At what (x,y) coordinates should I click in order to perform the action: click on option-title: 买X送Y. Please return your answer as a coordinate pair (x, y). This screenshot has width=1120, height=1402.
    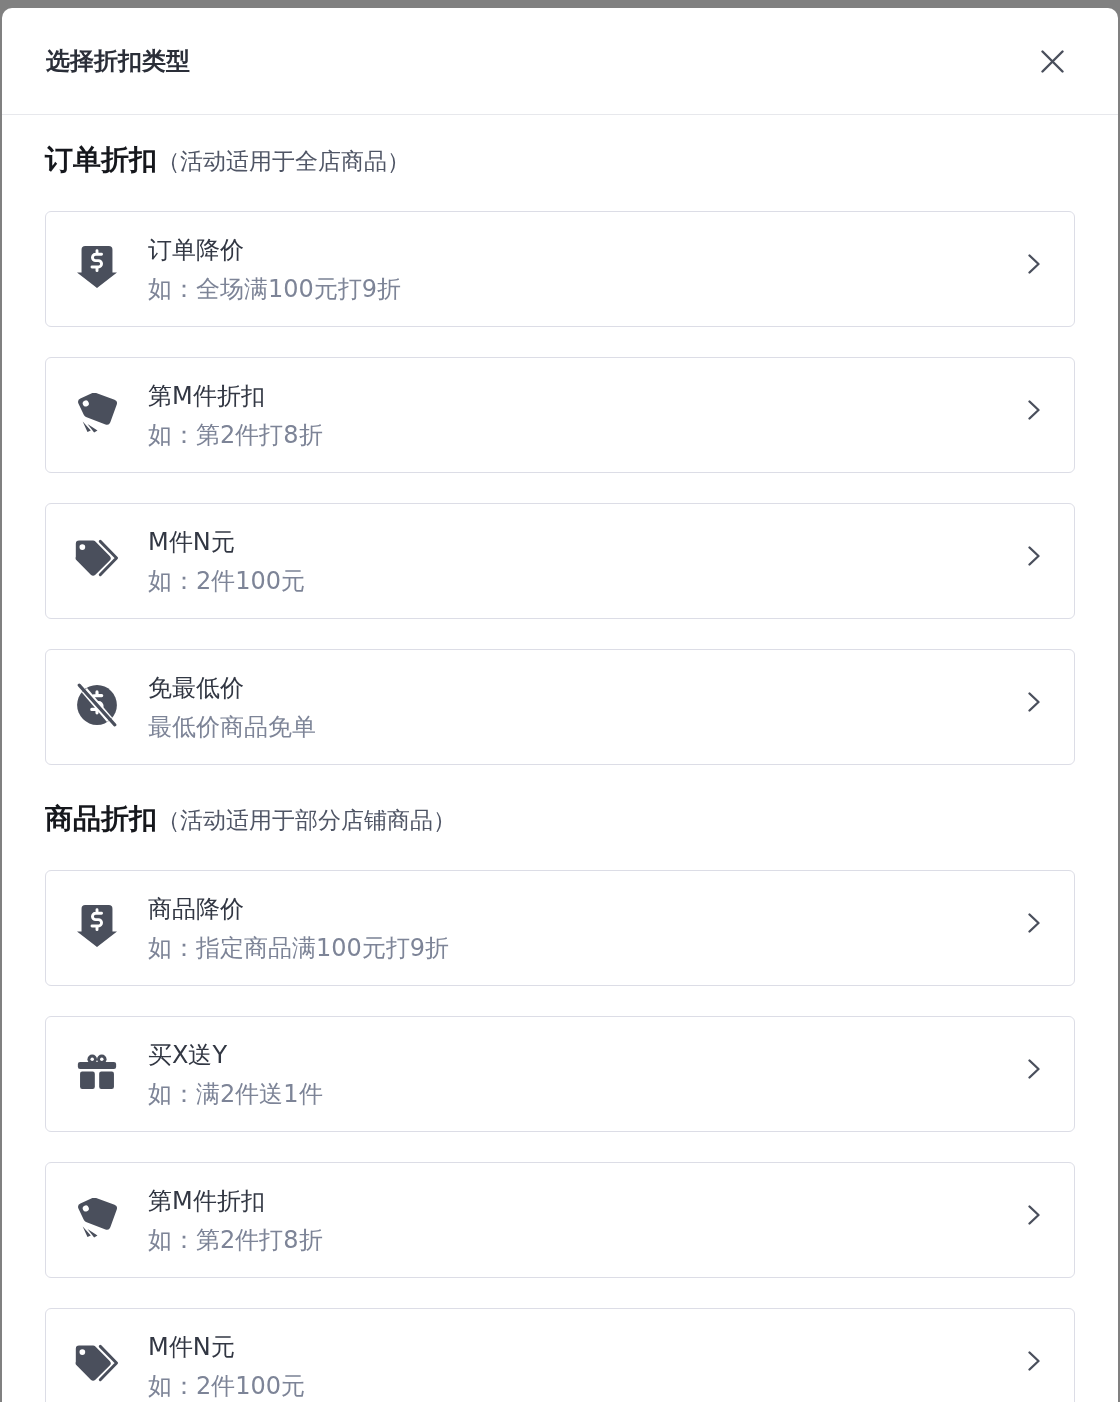
    Looking at the image, I should click on (188, 1055).